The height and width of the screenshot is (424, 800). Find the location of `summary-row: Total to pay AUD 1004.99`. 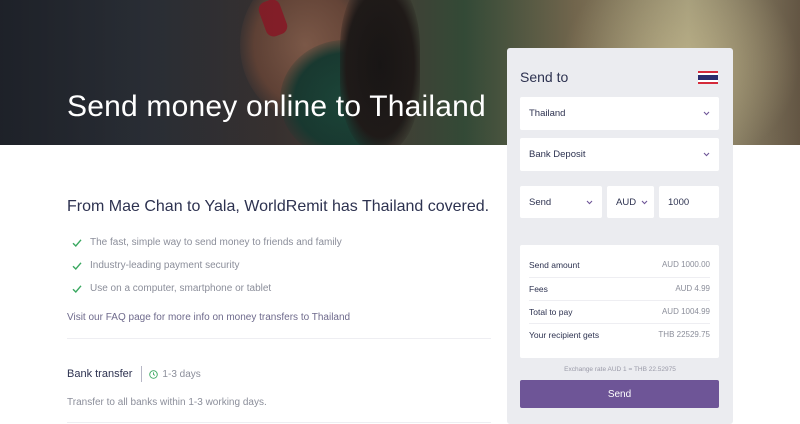

summary-row: Total to pay AUD 1004.99 is located at coordinates (619, 311).